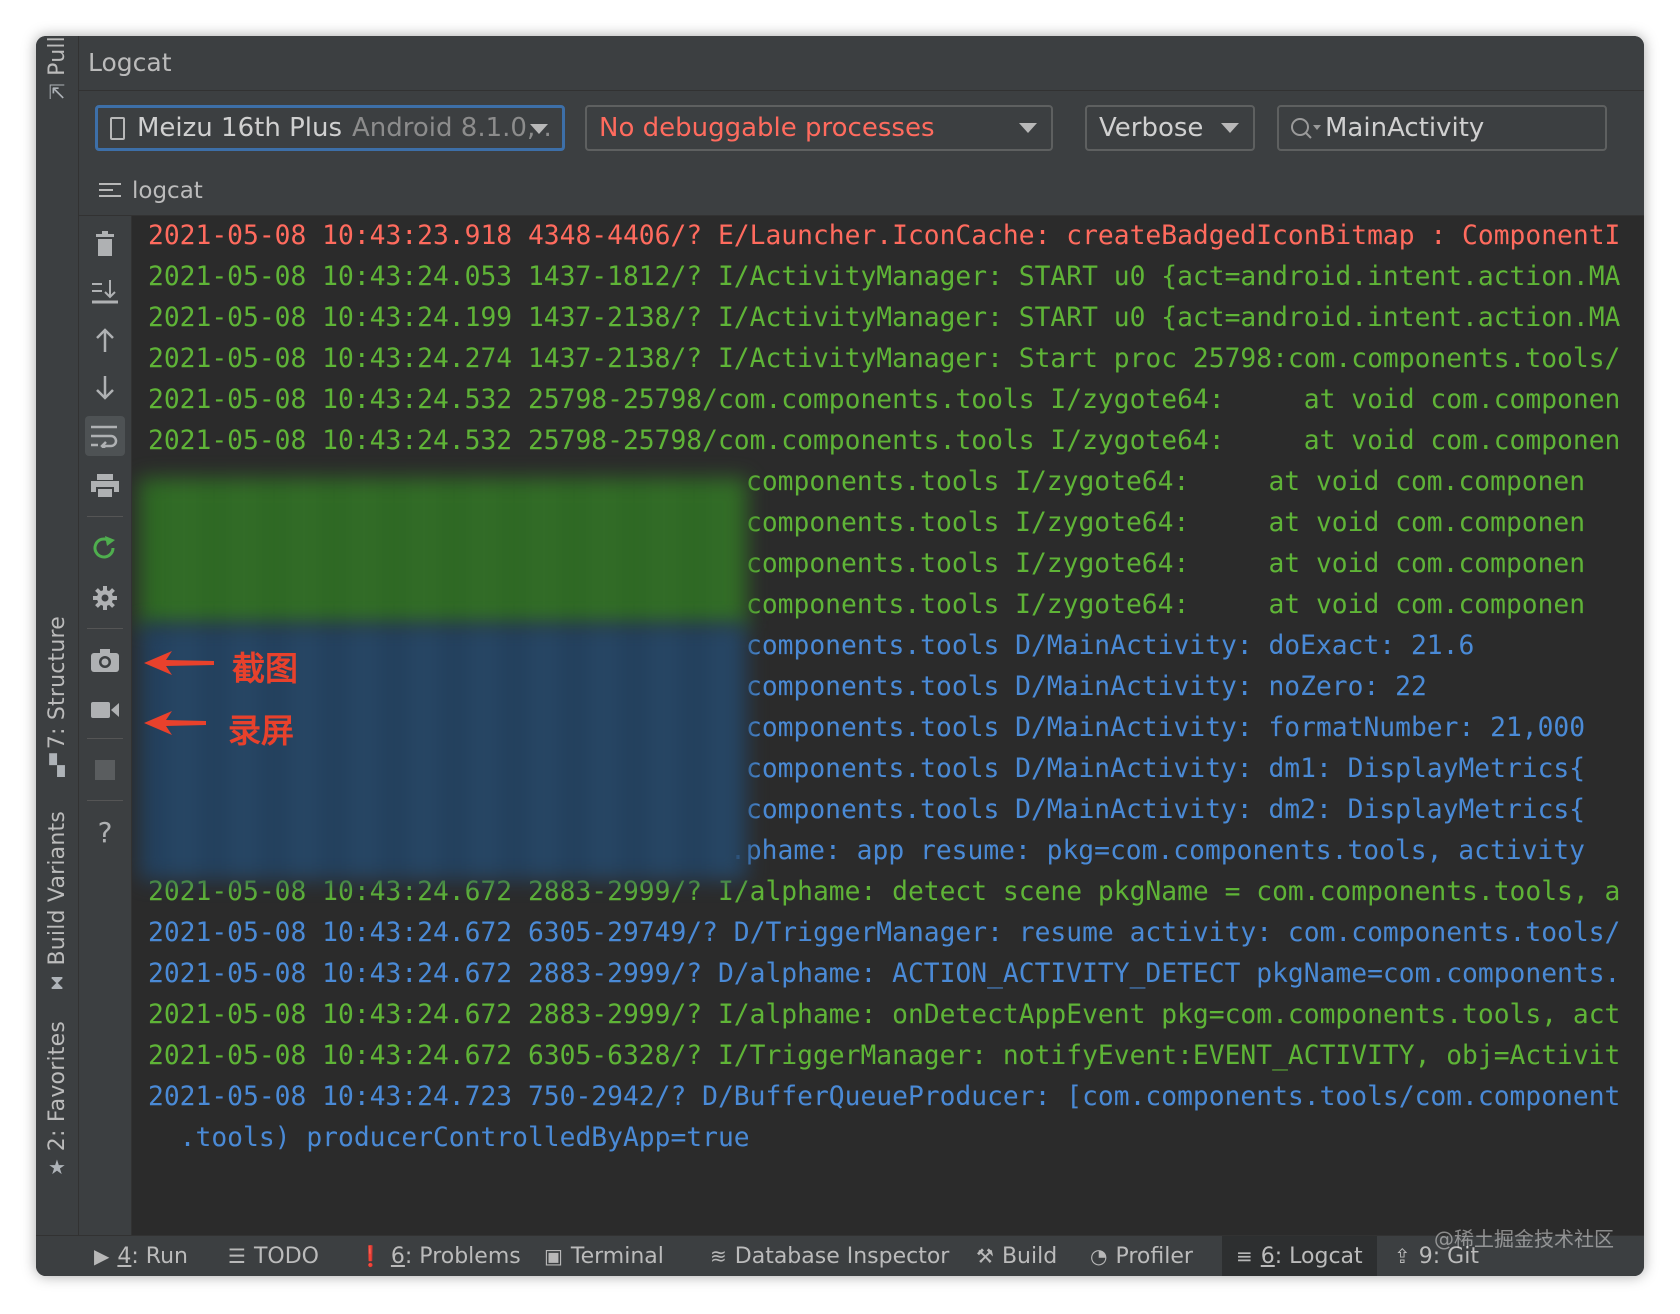  I want to click on trash-icon, so click(105, 244).